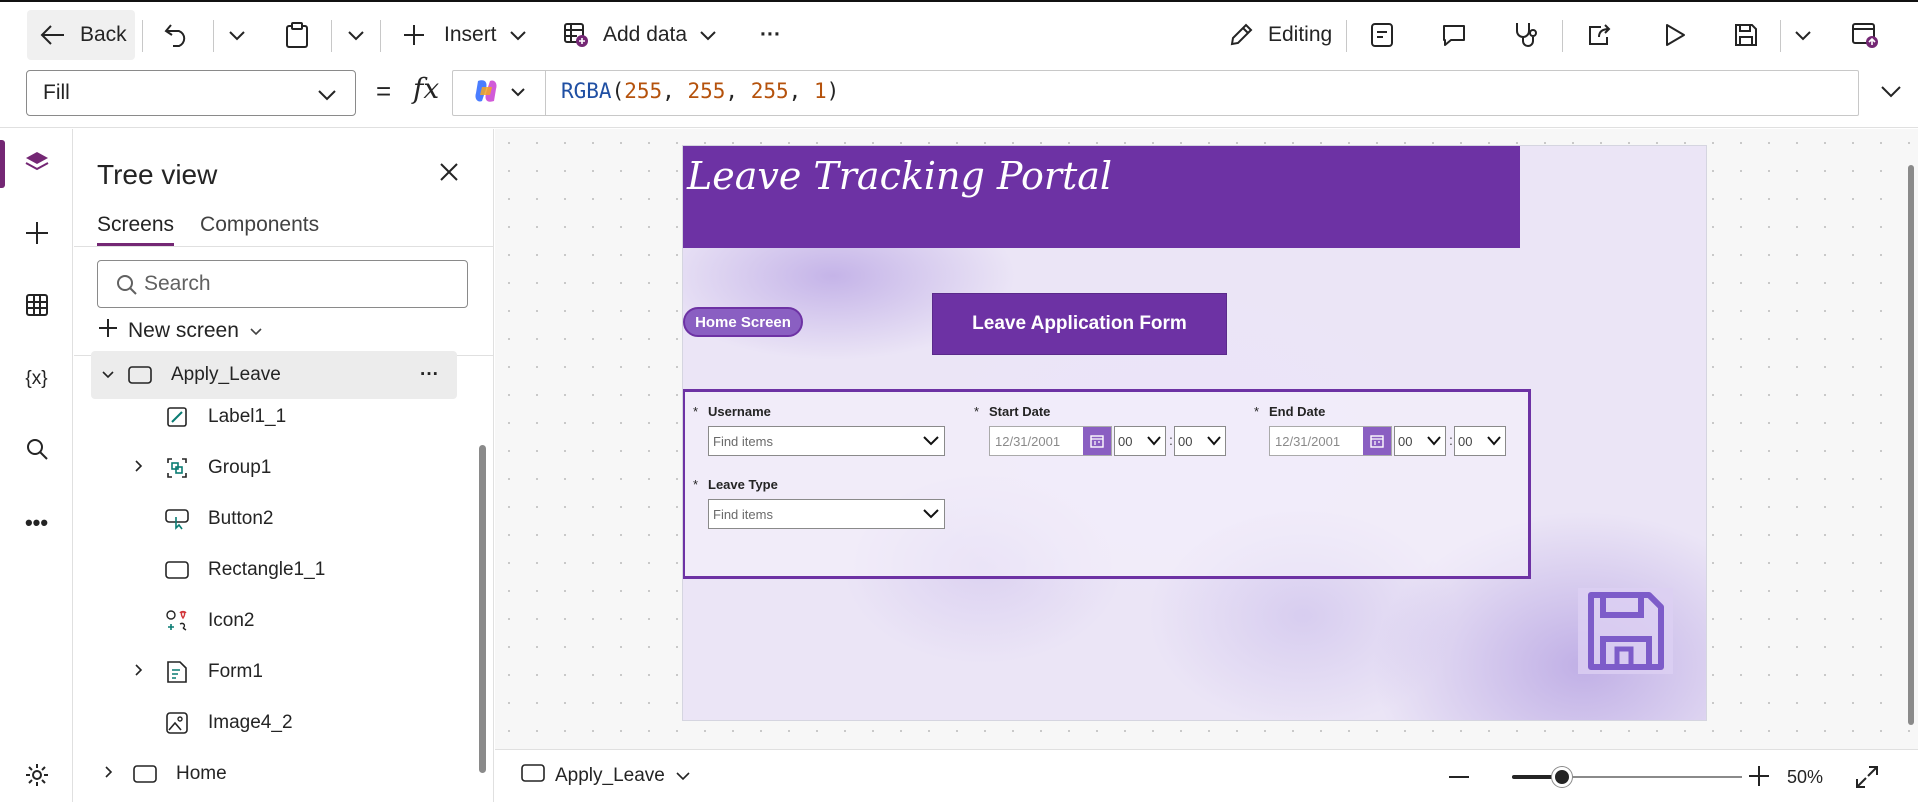  Describe the element at coordinates (1308, 441) in the screenshot. I see `end-date-value: 12/31/2001` at that location.